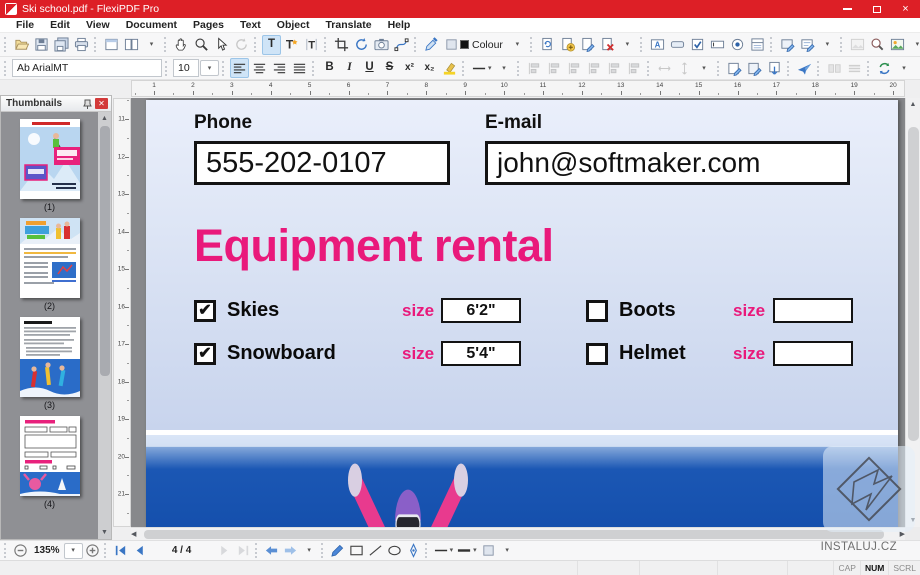  What do you see at coordinates (239, 68) in the screenshot?
I see `align-left-button` at bounding box center [239, 68].